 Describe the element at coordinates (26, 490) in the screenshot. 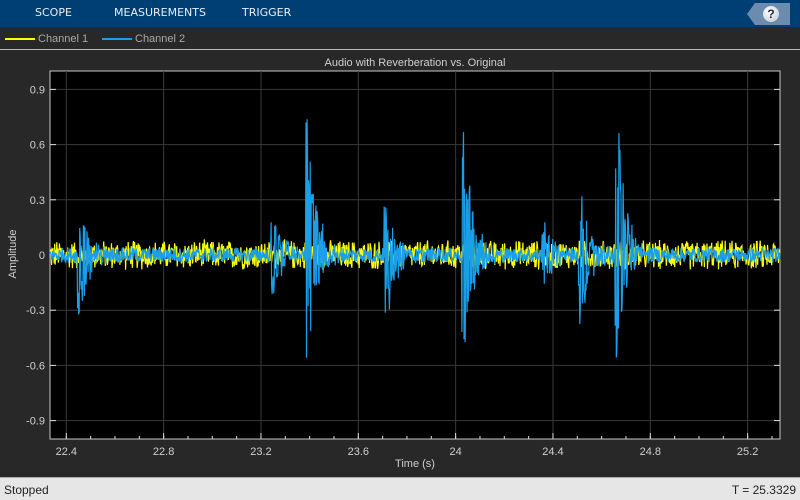

I see `status-state: Stopped` at that location.